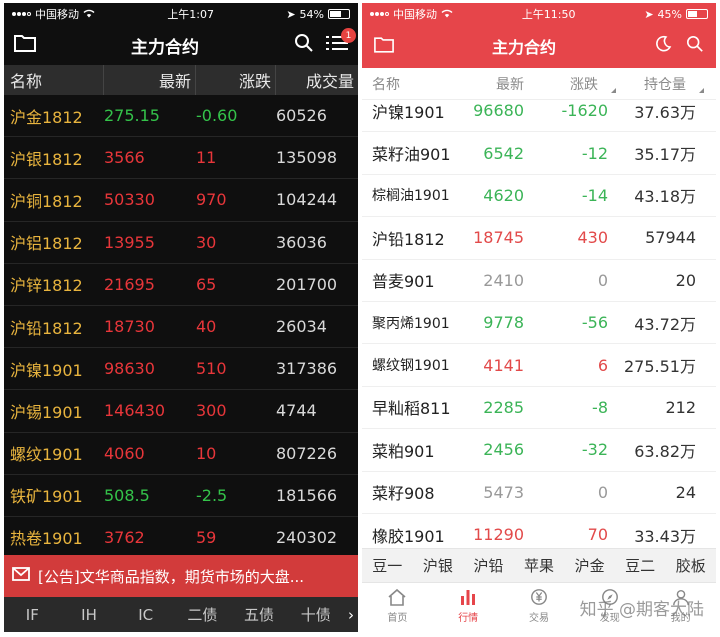  I want to click on tab-home: 首页, so click(397, 606).